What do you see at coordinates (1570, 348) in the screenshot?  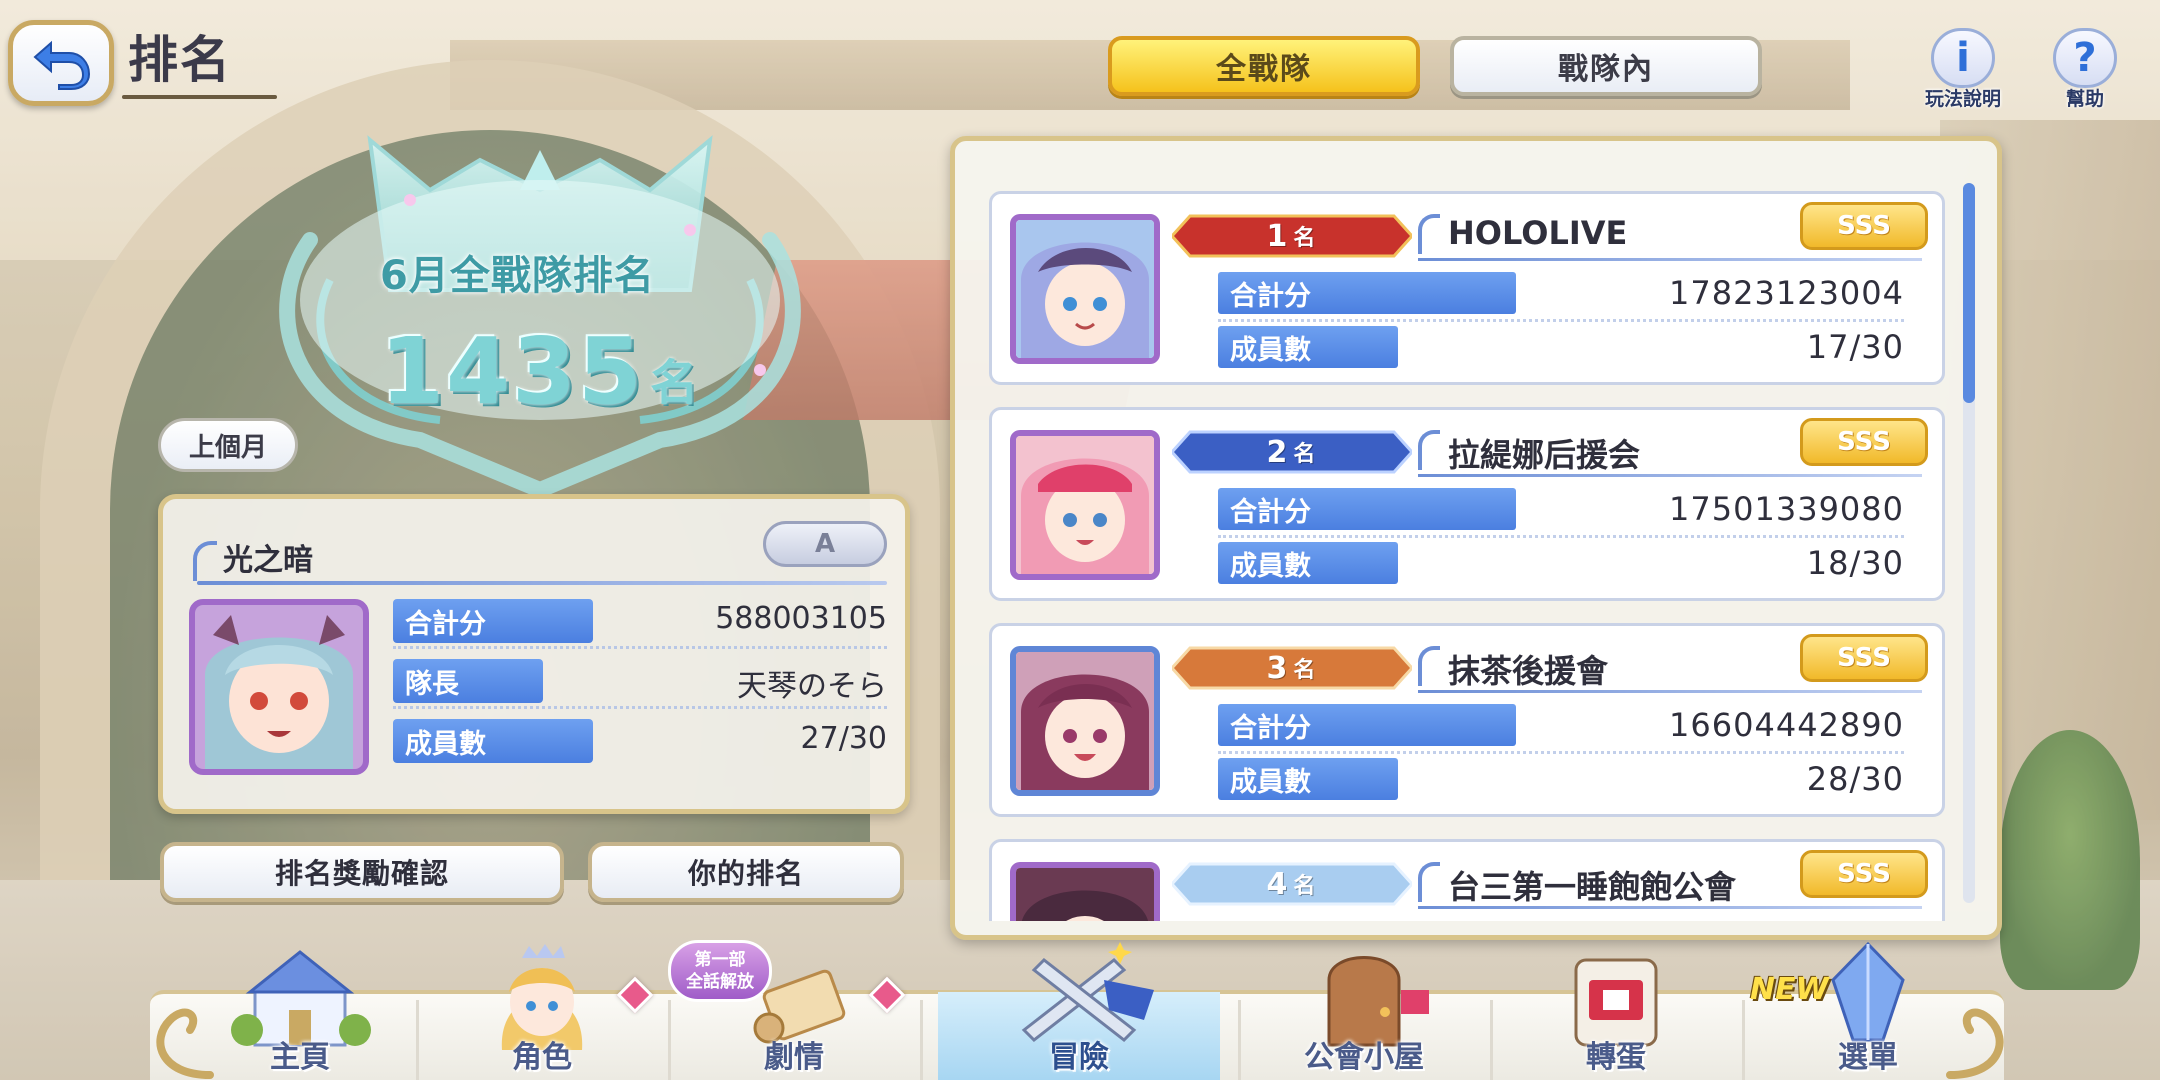 I see `members-row: 成員數 17/30` at bounding box center [1570, 348].